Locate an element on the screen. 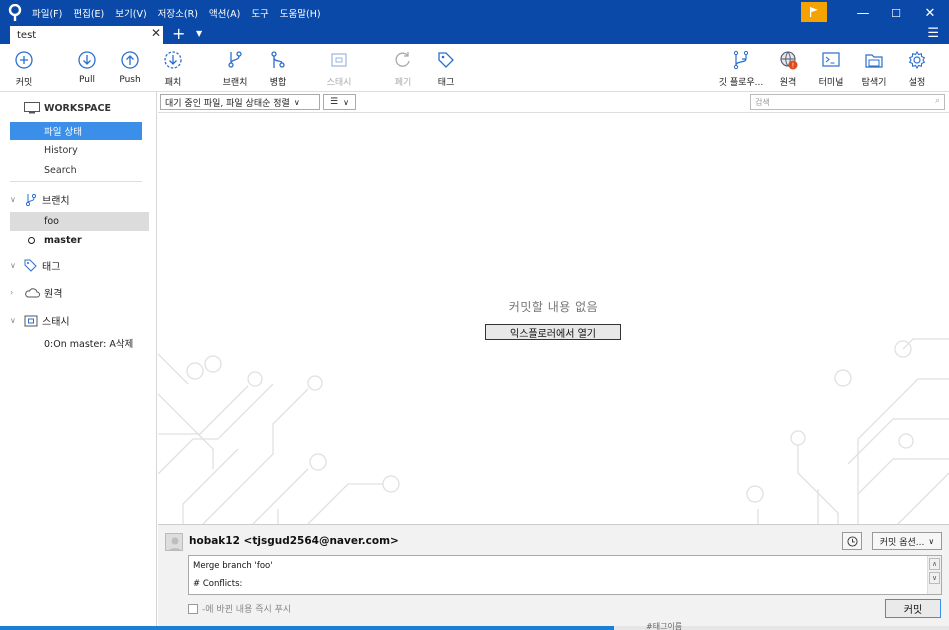 This screenshot has width=949, height=630. push-button: Push is located at coordinates (130, 67).